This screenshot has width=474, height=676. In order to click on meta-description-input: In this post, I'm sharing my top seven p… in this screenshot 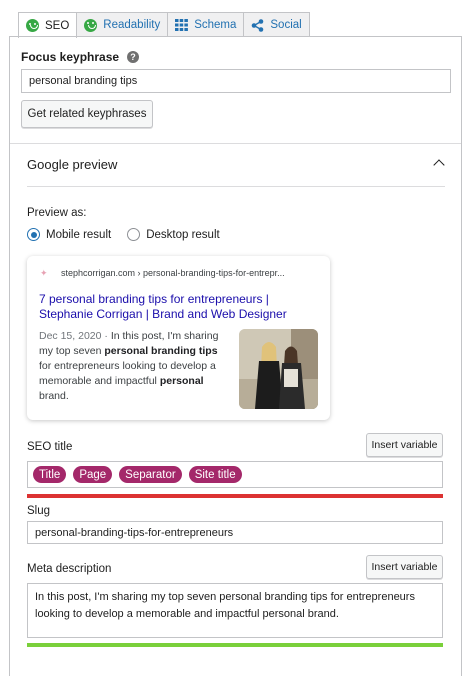, I will do `click(235, 610)`.